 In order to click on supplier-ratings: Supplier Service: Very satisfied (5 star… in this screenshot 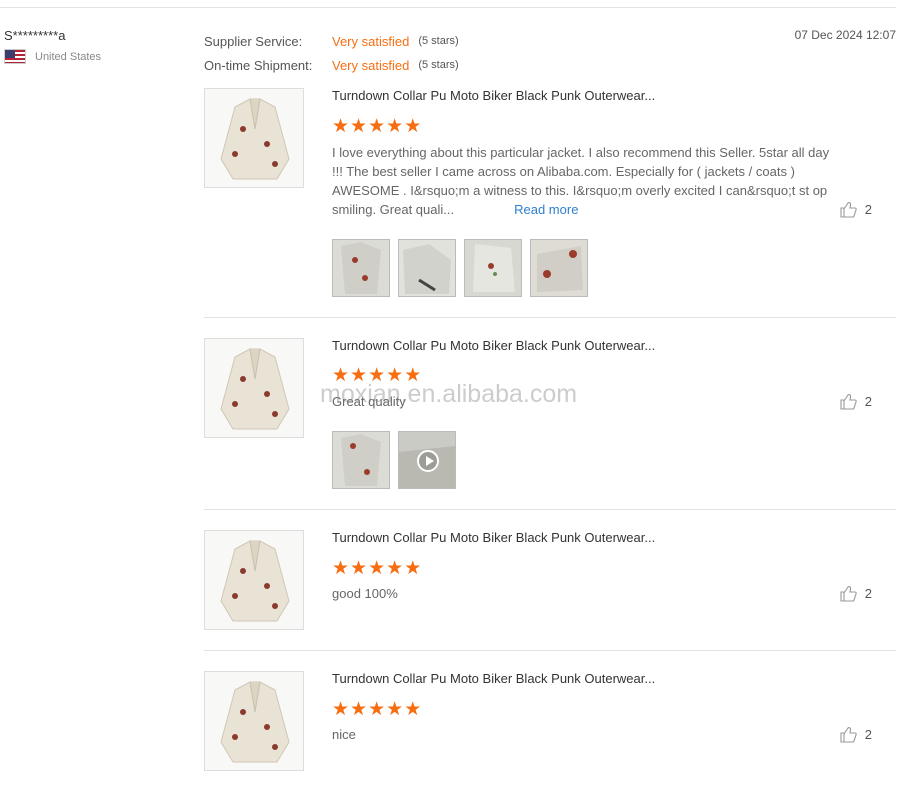, I will do `click(331, 53)`.